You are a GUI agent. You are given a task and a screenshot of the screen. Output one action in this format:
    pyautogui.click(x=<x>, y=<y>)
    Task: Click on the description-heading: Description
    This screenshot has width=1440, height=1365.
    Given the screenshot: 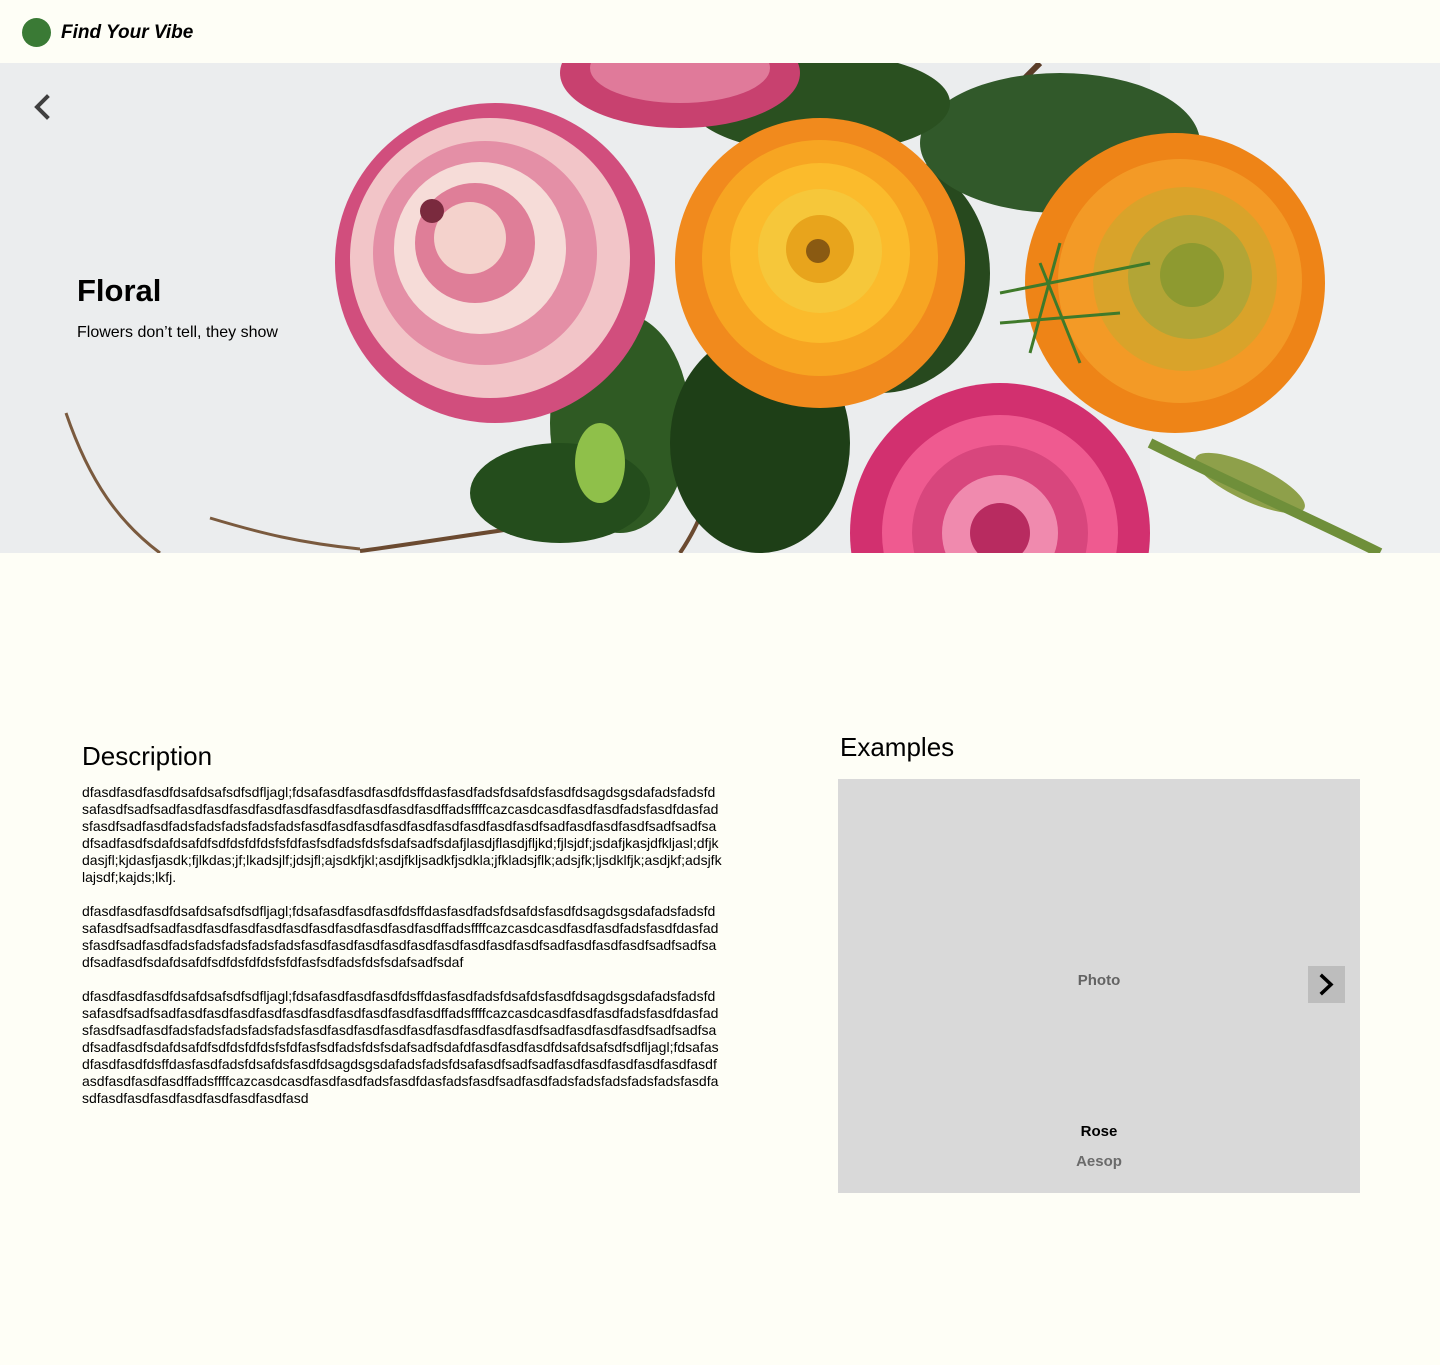 What is the action you would take?
    pyautogui.click(x=147, y=756)
    